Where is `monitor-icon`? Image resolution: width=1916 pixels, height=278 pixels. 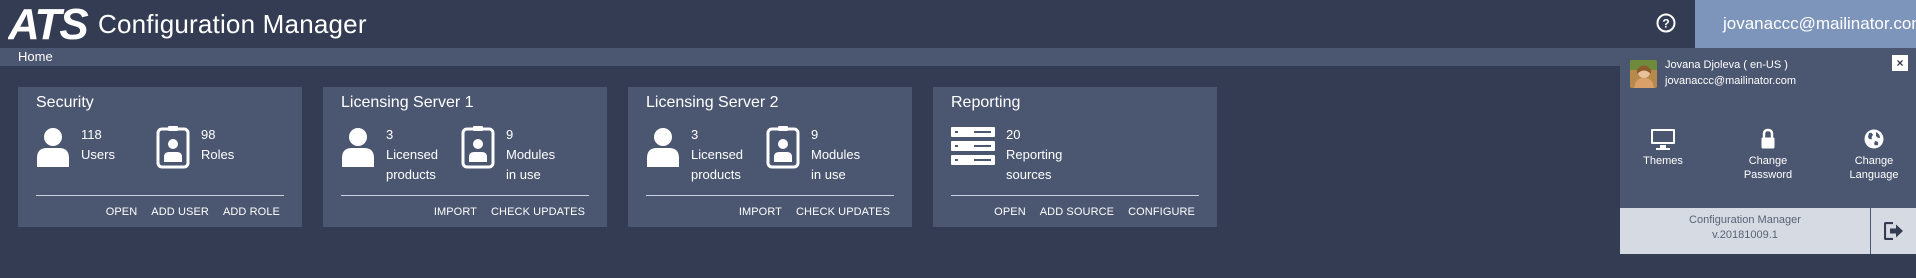 monitor-icon is located at coordinates (1663, 139).